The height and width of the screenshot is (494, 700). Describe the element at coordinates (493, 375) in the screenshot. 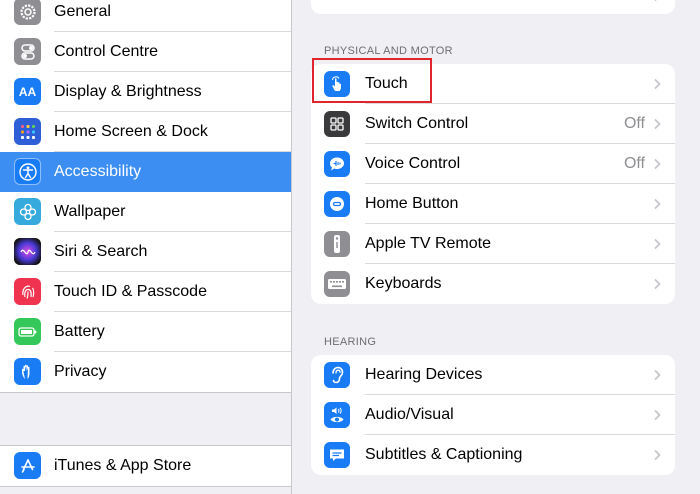

I see `row-hearing-devices: Hearing Devices` at that location.